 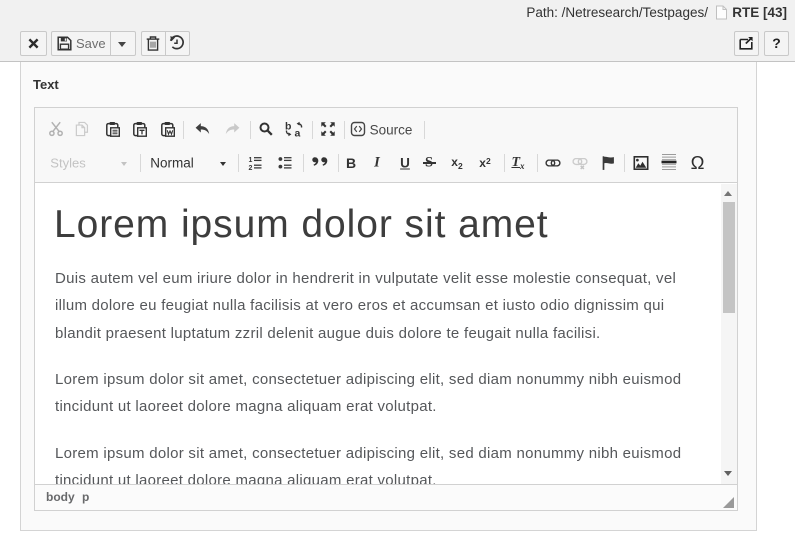 I want to click on svg-text: 1, so click(x=251, y=160).